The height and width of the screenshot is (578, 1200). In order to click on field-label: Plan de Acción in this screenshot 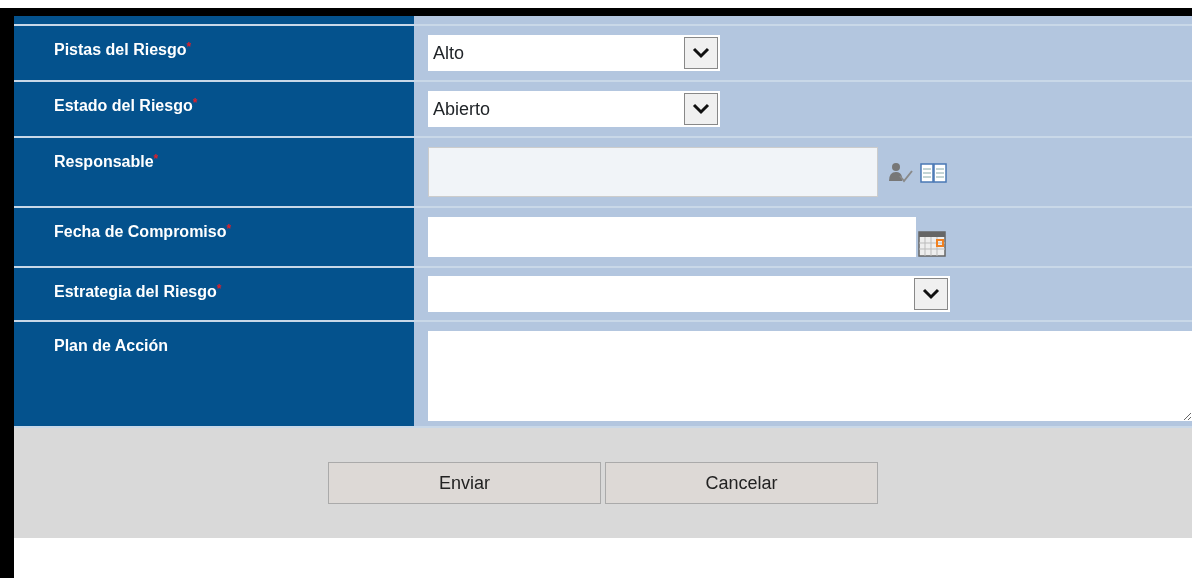, I will do `click(111, 345)`.